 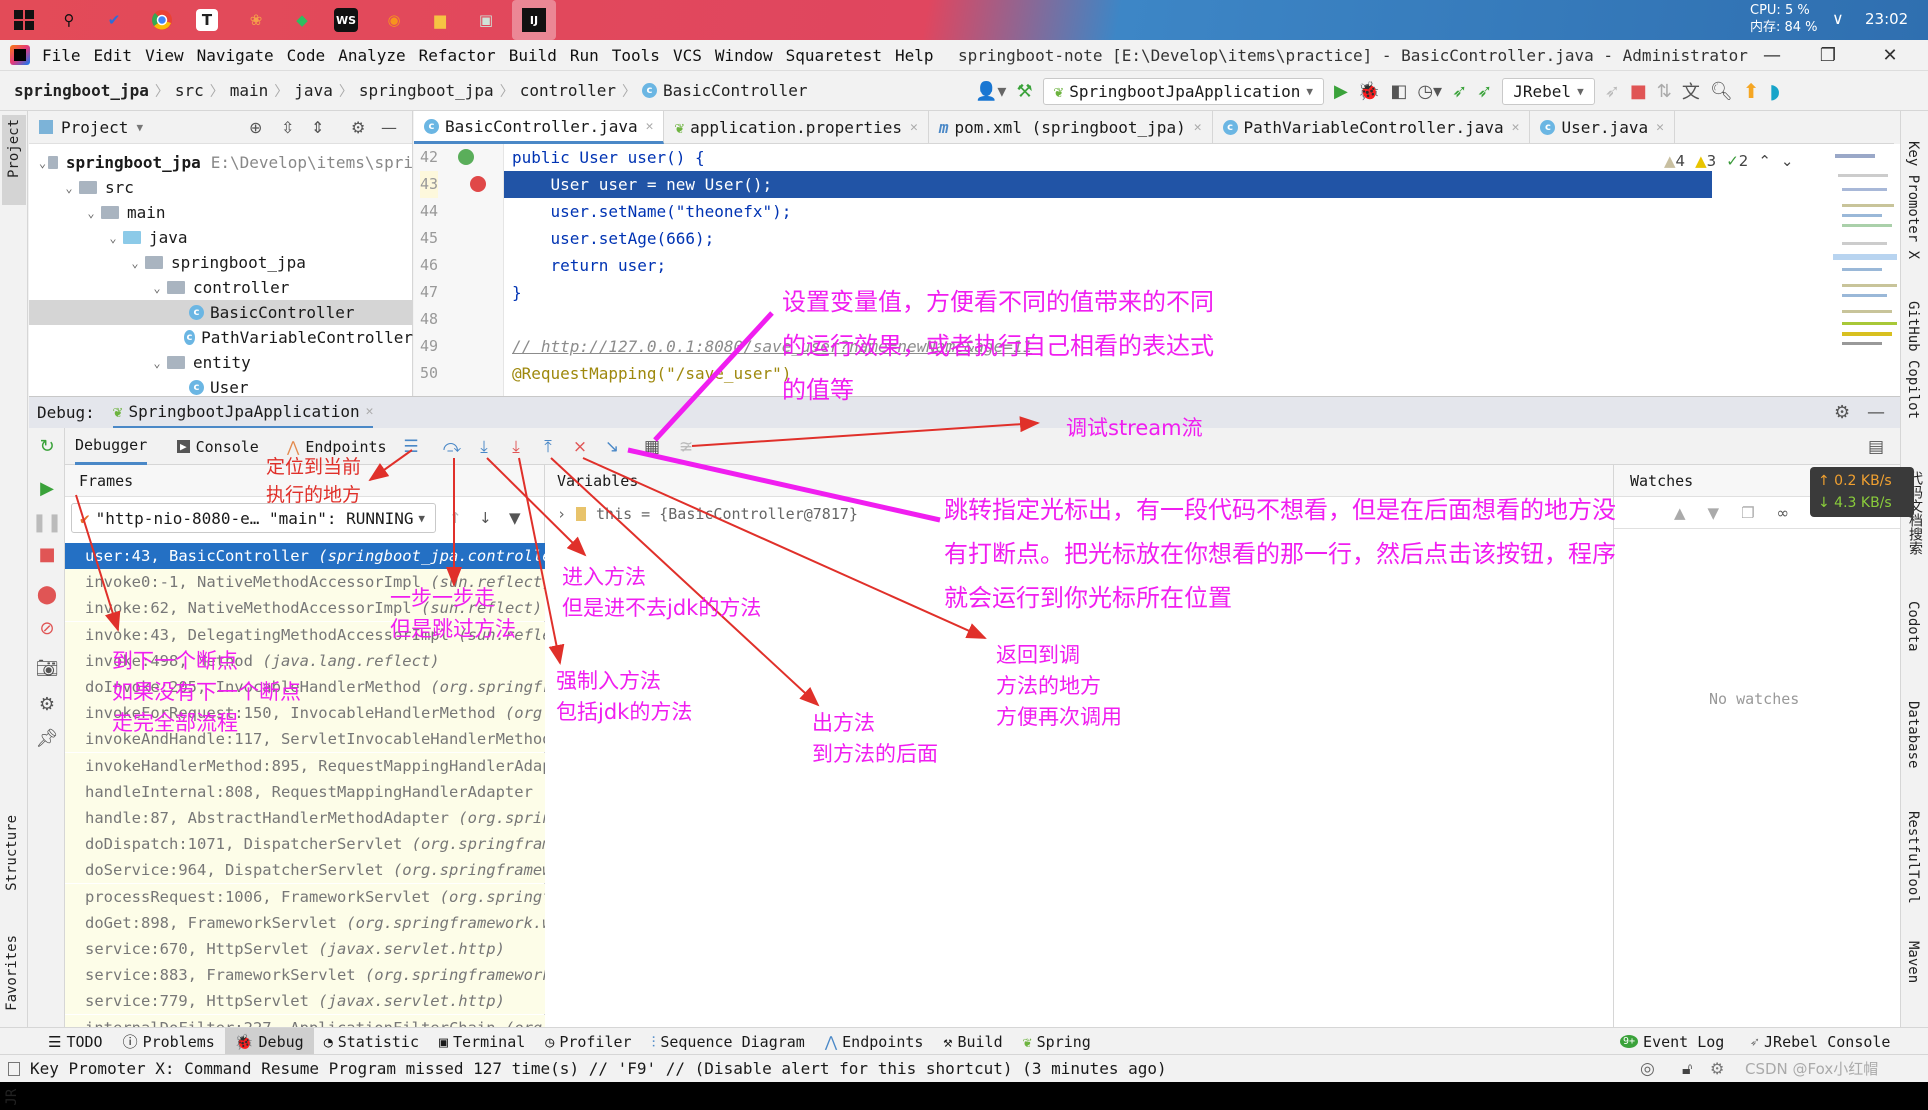 What do you see at coordinates (221, 162) in the screenshot?
I see `tree-item: ⌄ springboot_jpa E:\Develop\items\spri` at bounding box center [221, 162].